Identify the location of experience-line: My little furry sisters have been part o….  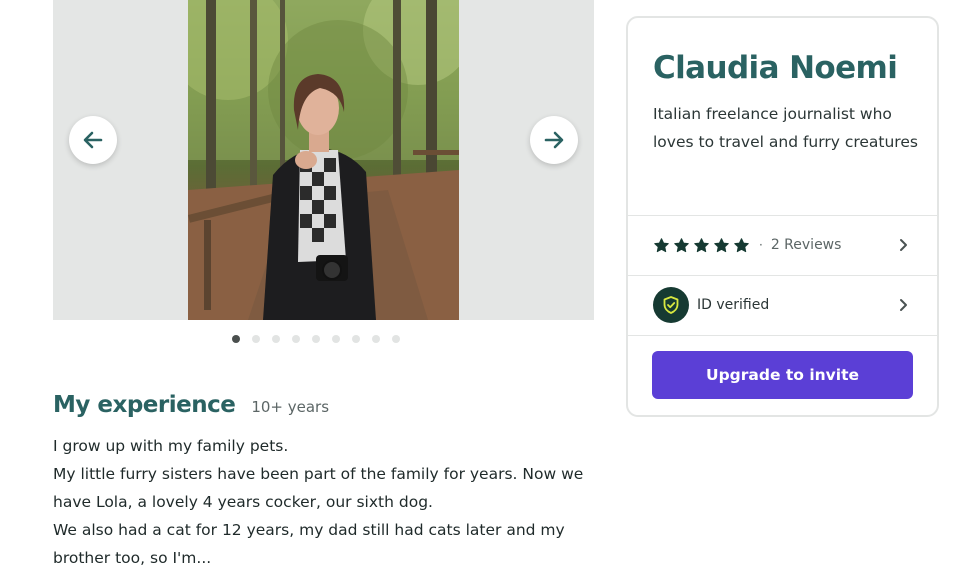
(318, 488).